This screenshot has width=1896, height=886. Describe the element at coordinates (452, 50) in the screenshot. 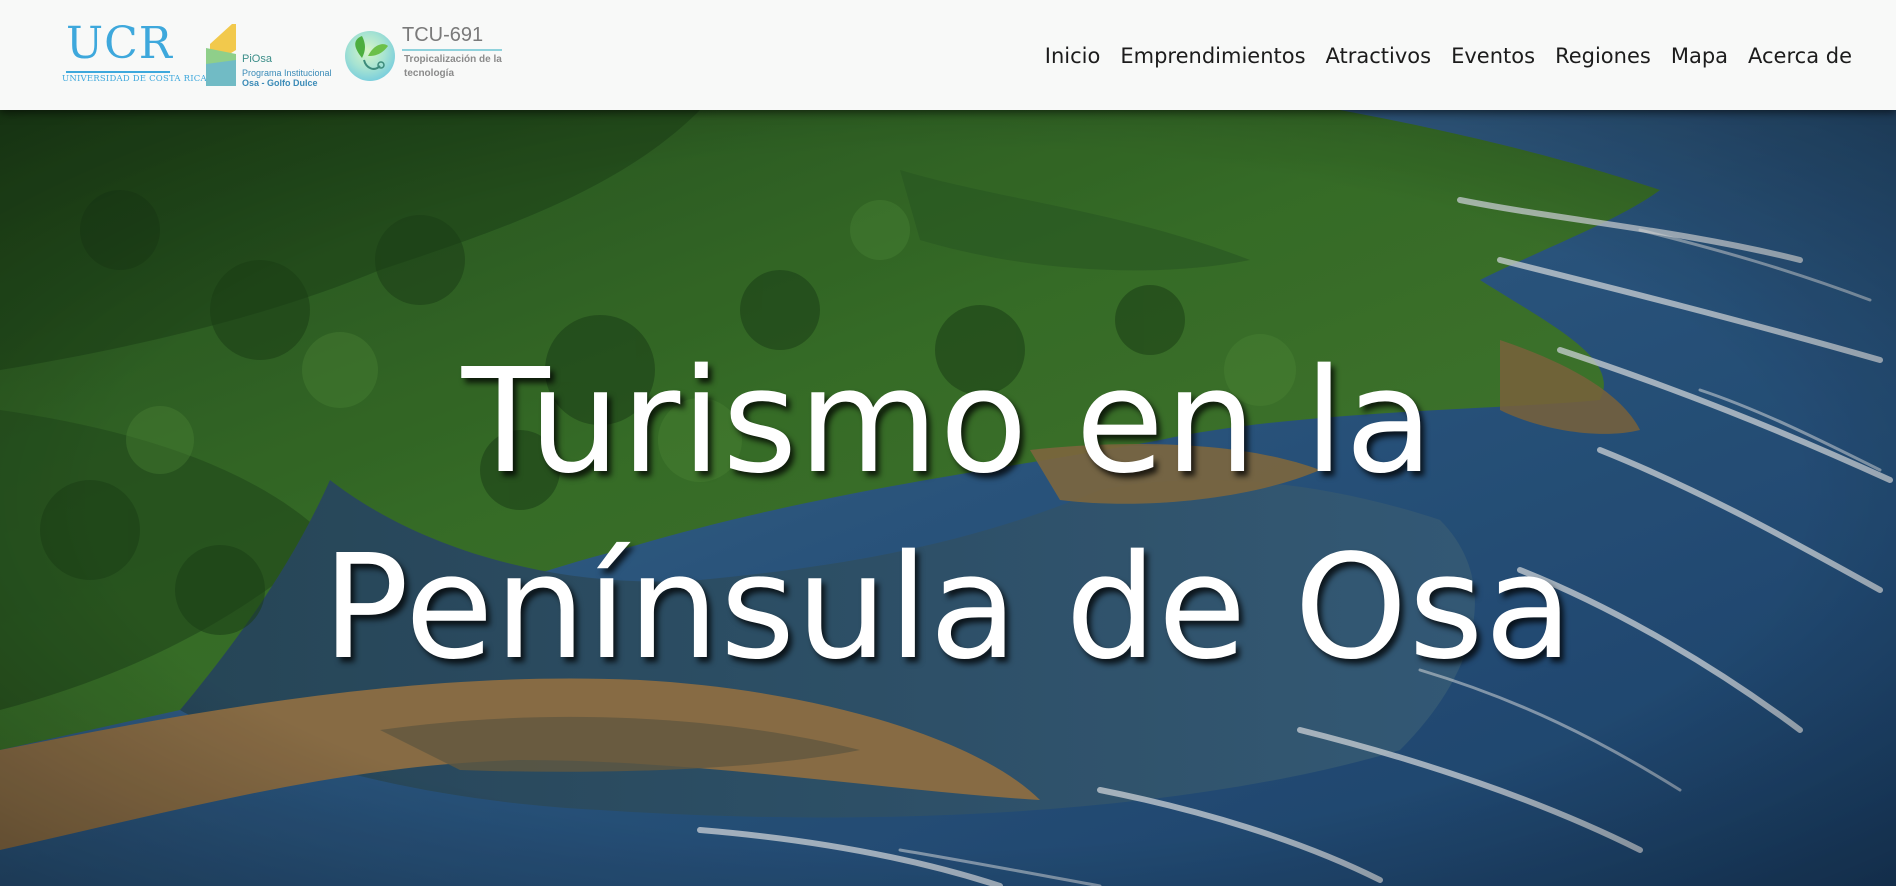

I see `tcu-logo-rule` at that location.